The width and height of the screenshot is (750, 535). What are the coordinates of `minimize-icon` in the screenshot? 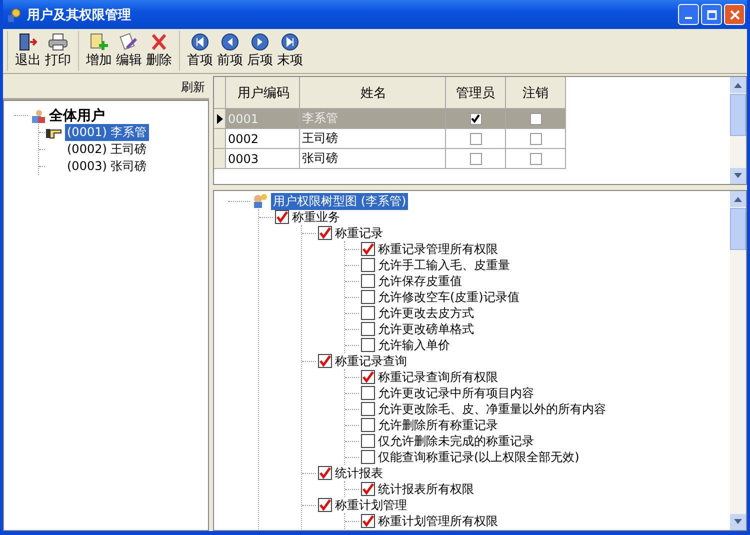 It's located at (688, 18).